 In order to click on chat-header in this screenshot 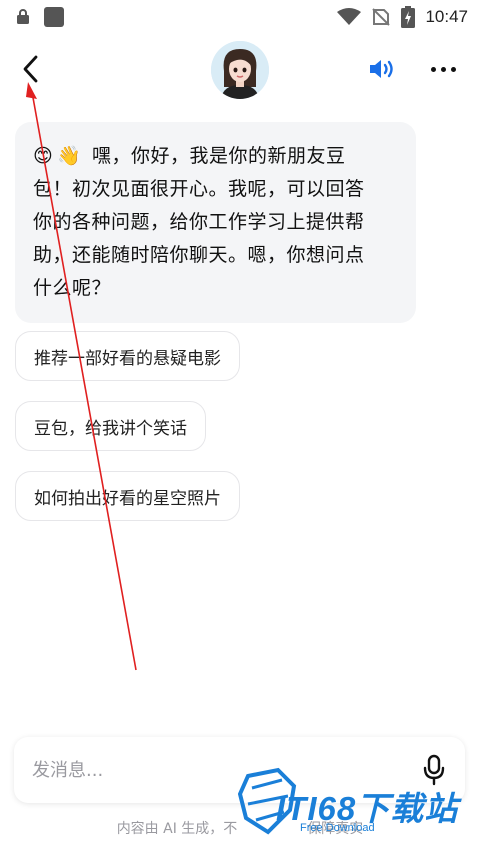, I will do `click(240, 69)`.